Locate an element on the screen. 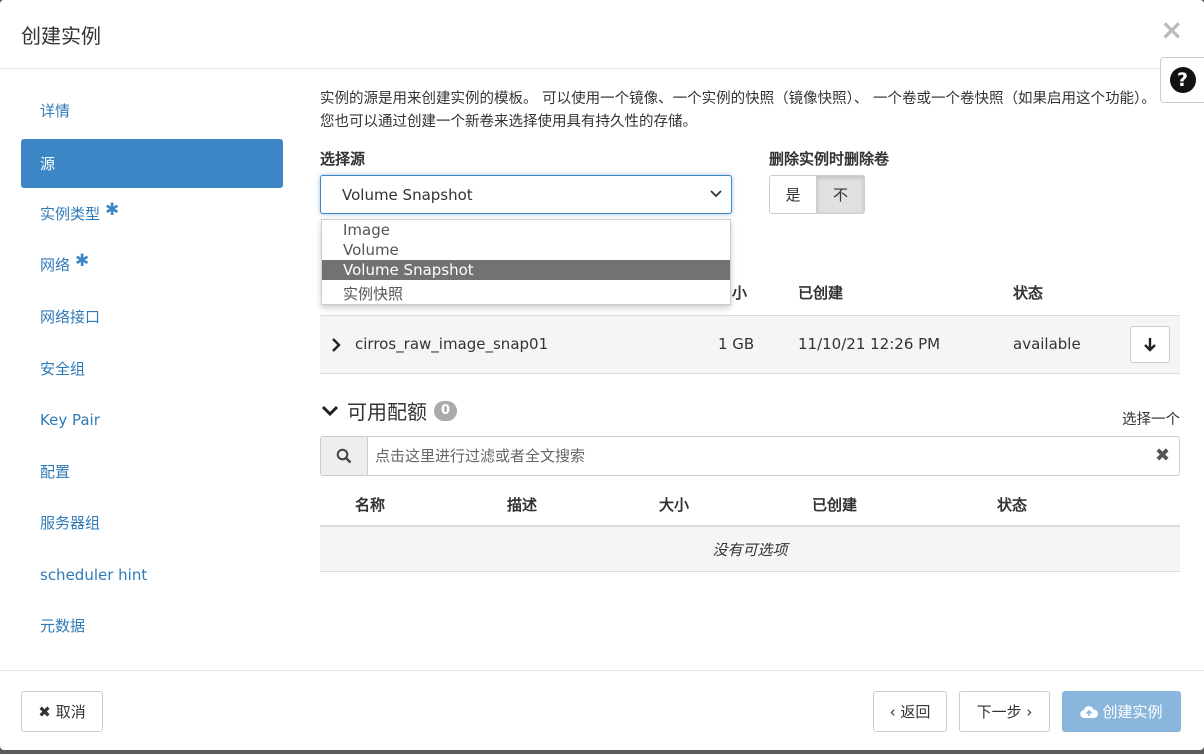  header-size: 小 is located at coordinates (740, 293).